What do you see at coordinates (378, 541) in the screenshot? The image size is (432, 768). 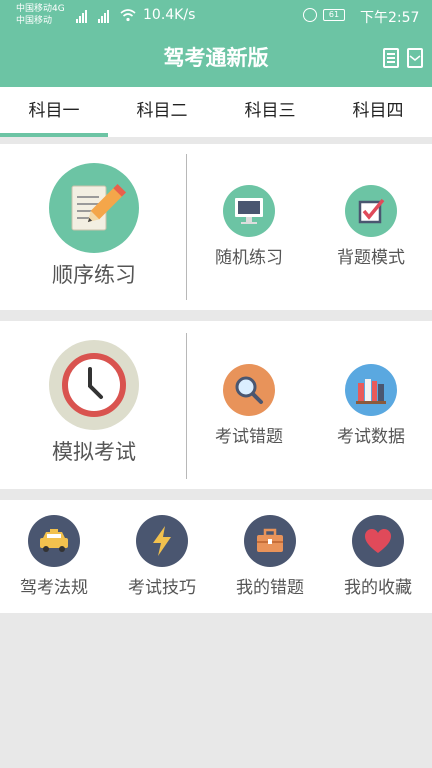 I see `heart-icon` at bounding box center [378, 541].